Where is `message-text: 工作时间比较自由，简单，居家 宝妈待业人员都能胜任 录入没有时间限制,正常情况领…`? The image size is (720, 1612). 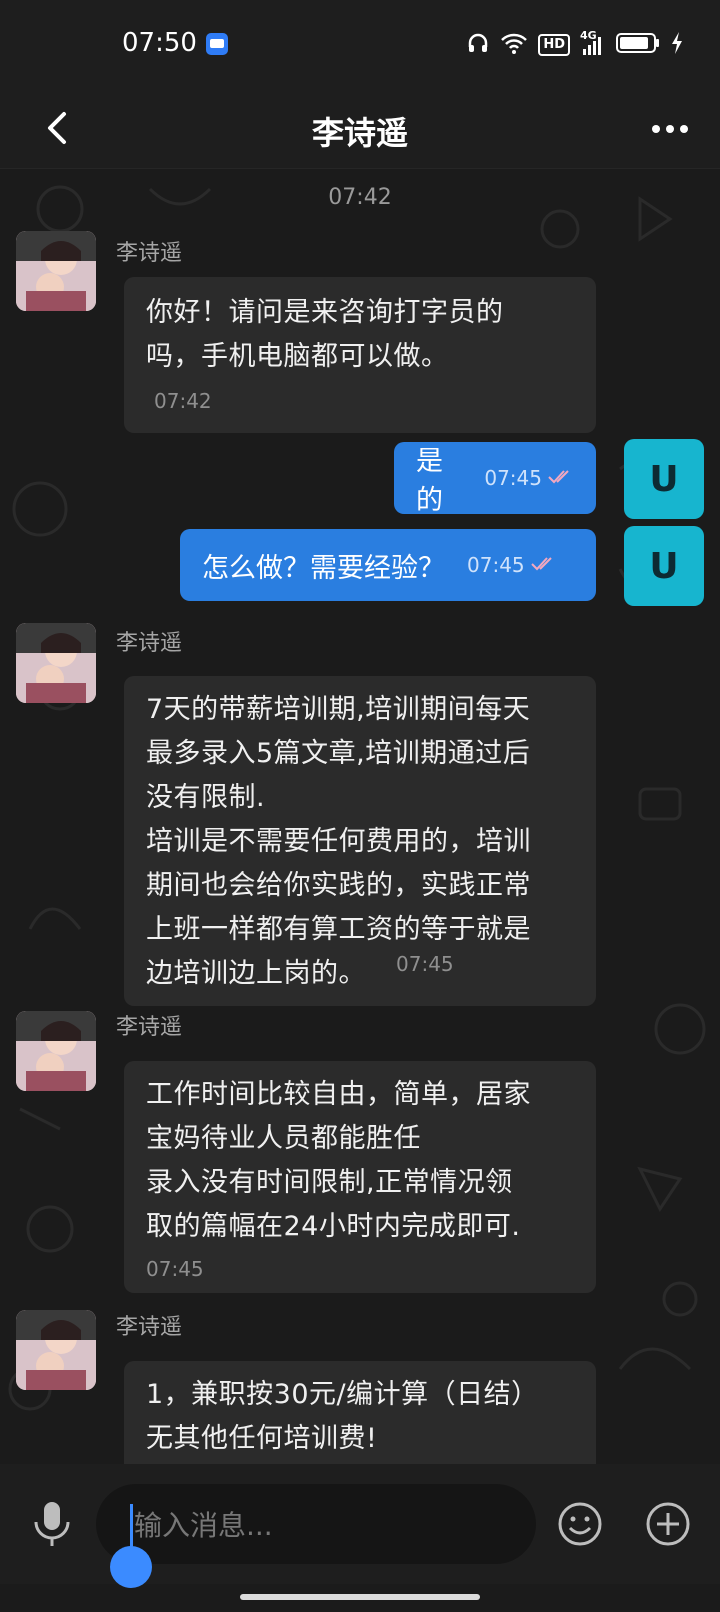 message-text: 工作时间比较自由，简单，居家 宝妈待业人员都能胜任 录入没有时间限制,正常情况领… is located at coordinates (338, 1160).